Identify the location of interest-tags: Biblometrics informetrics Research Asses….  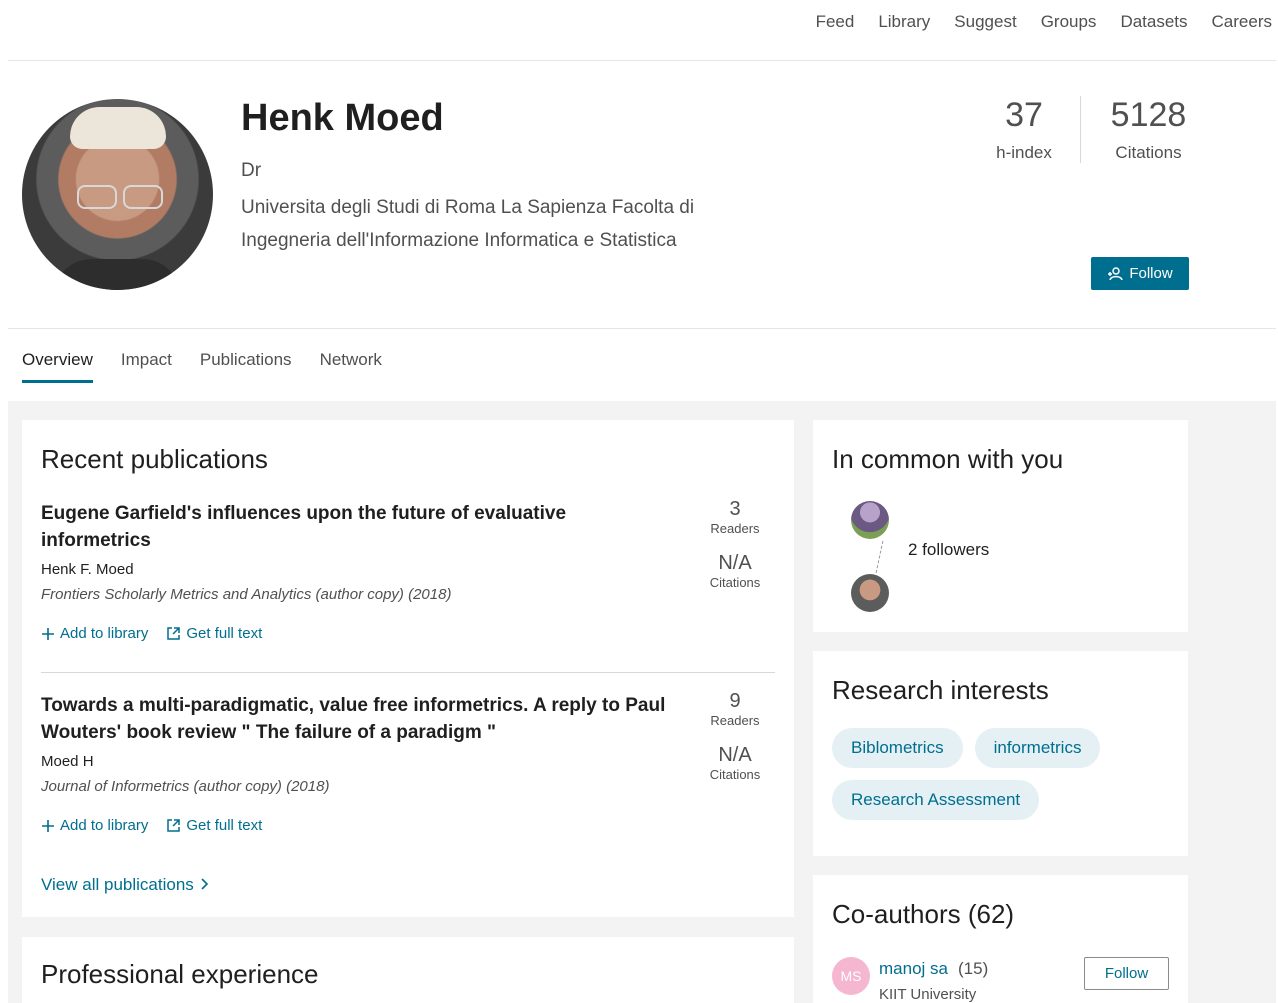
(992, 774).